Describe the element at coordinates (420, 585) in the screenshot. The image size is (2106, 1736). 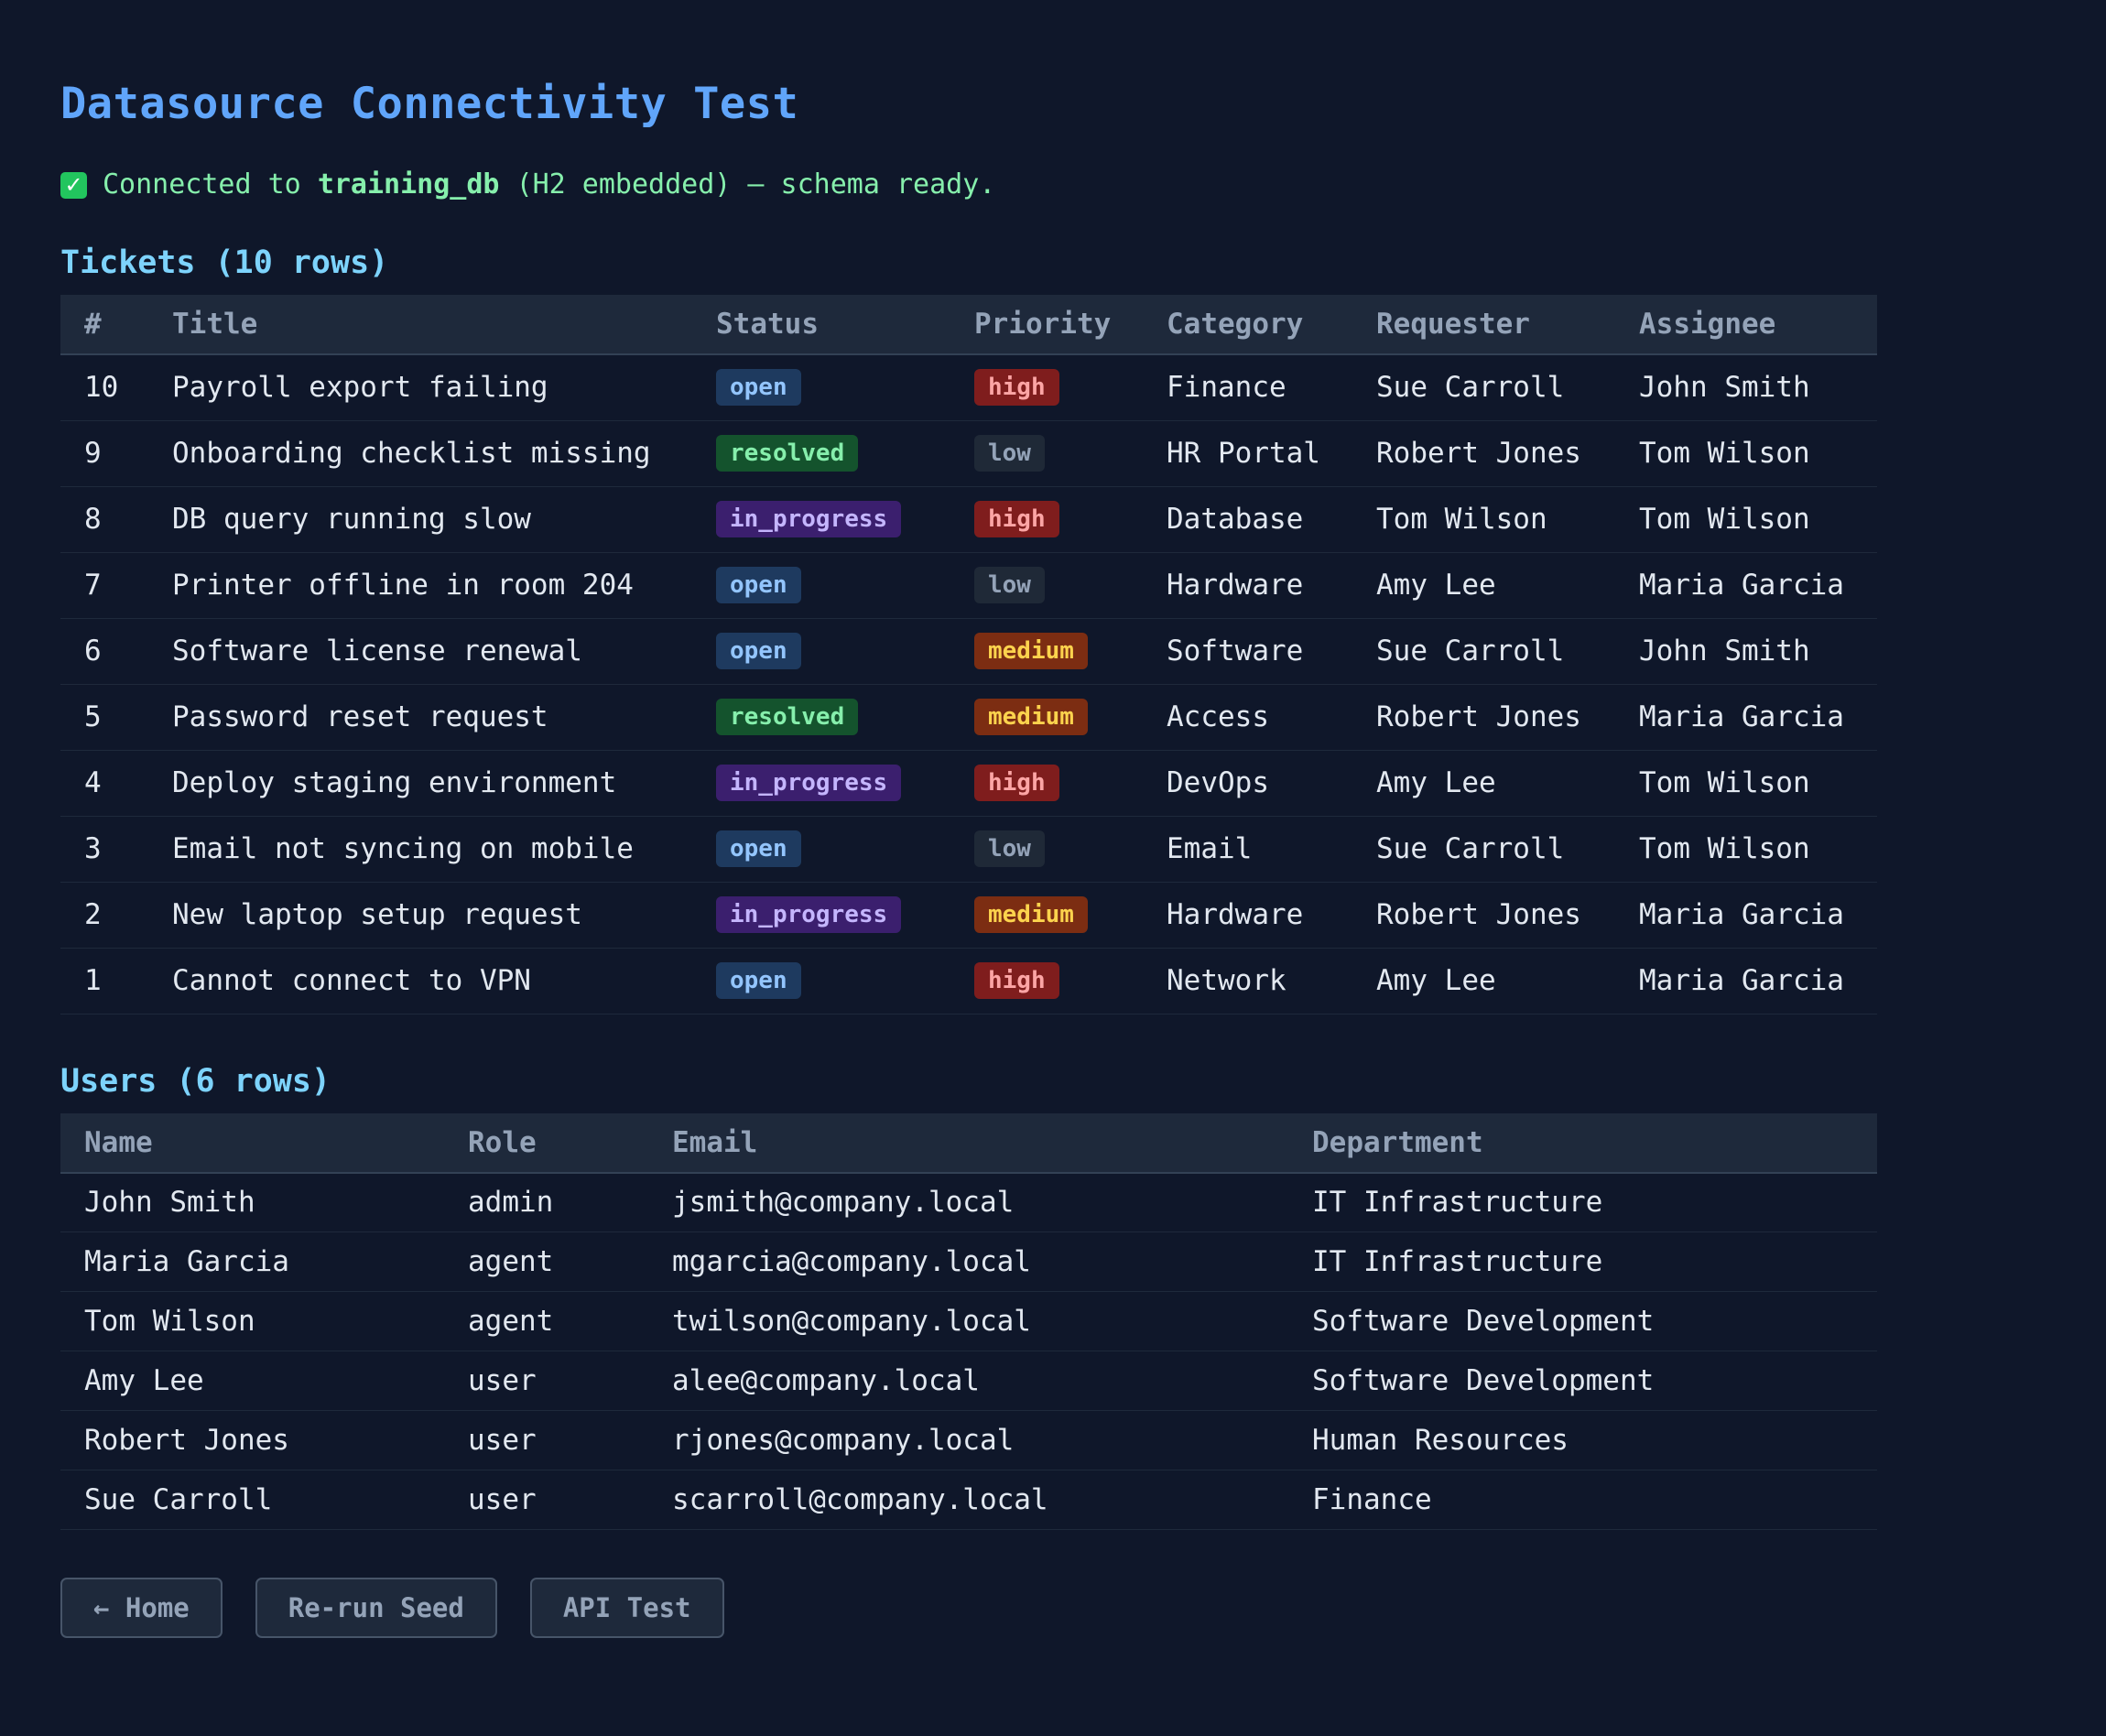
I see `ticket-title: Printer offline in room 204` at that location.